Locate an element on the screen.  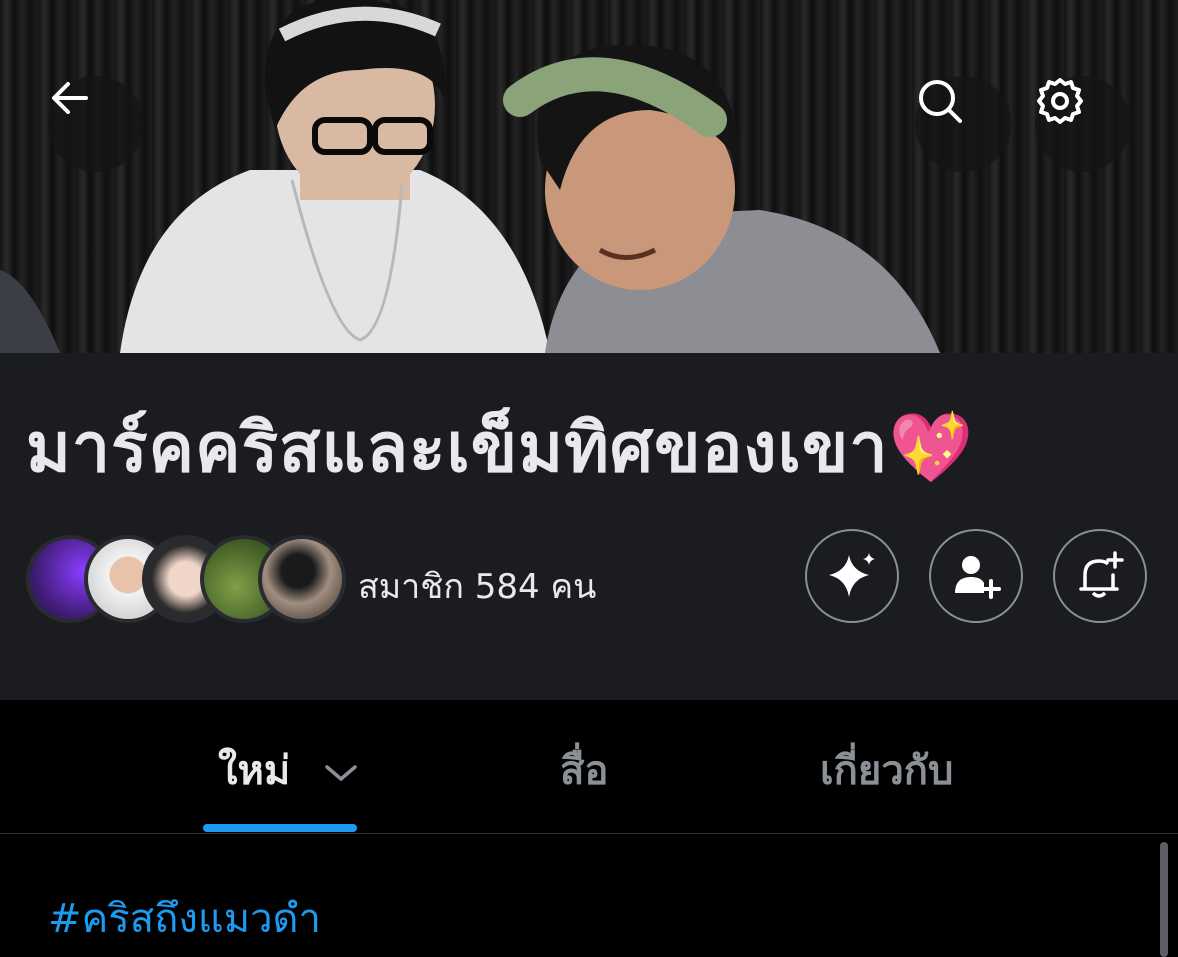
scrollbar is located at coordinates (1164, 899).